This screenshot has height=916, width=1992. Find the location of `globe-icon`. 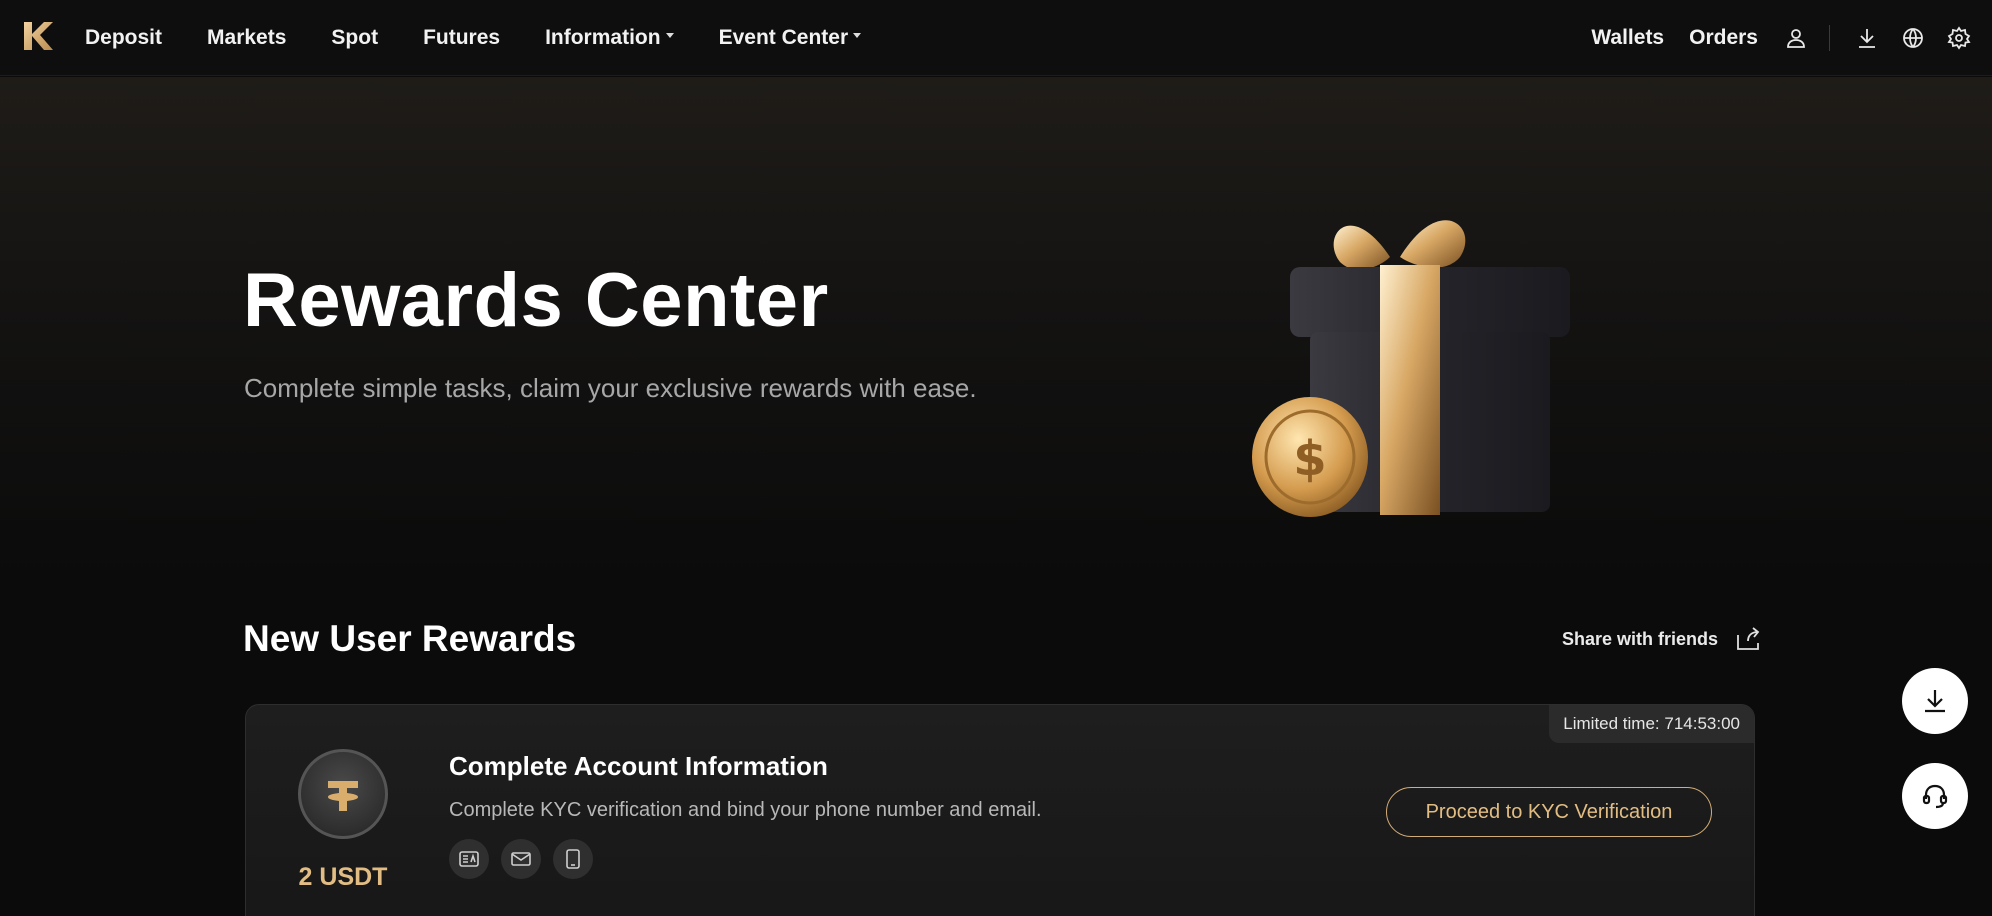

globe-icon is located at coordinates (1913, 38).